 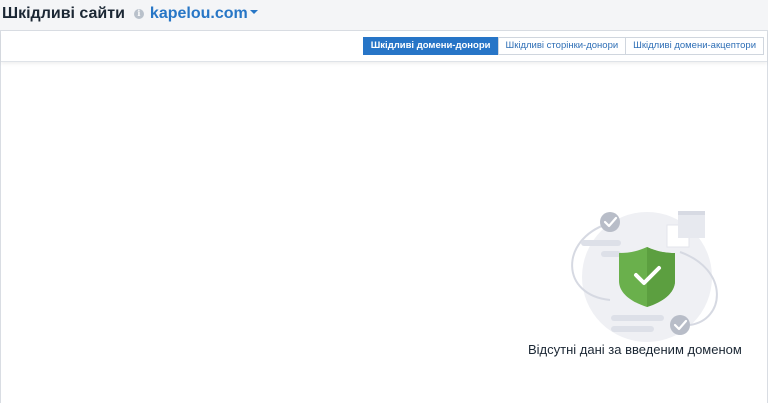 I want to click on chevron-down-icon, so click(x=253, y=12).